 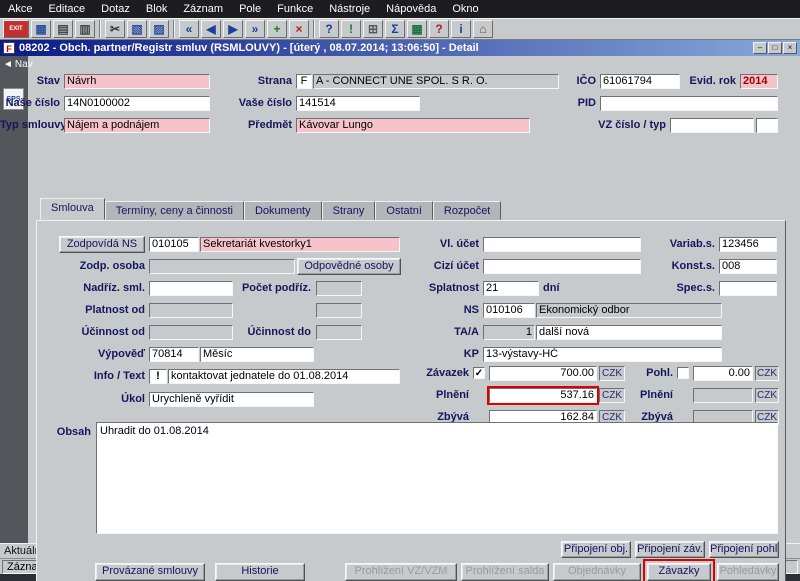 What do you see at coordinates (115, 29) in the screenshot?
I see `cut-icon: ✂` at bounding box center [115, 29].